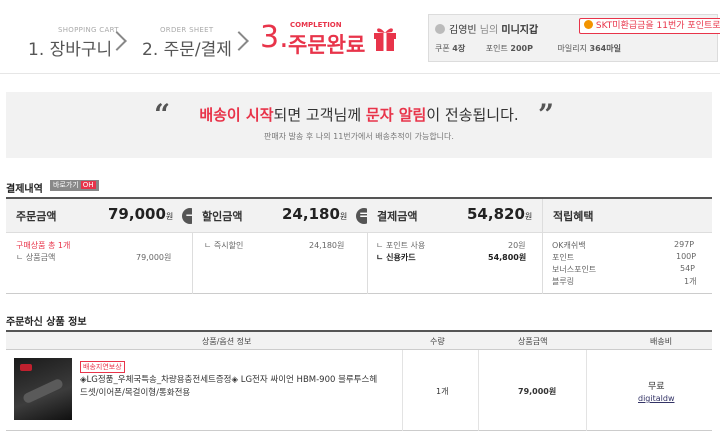  I want to click on col-amount: 상품금액, so click(533, 341).